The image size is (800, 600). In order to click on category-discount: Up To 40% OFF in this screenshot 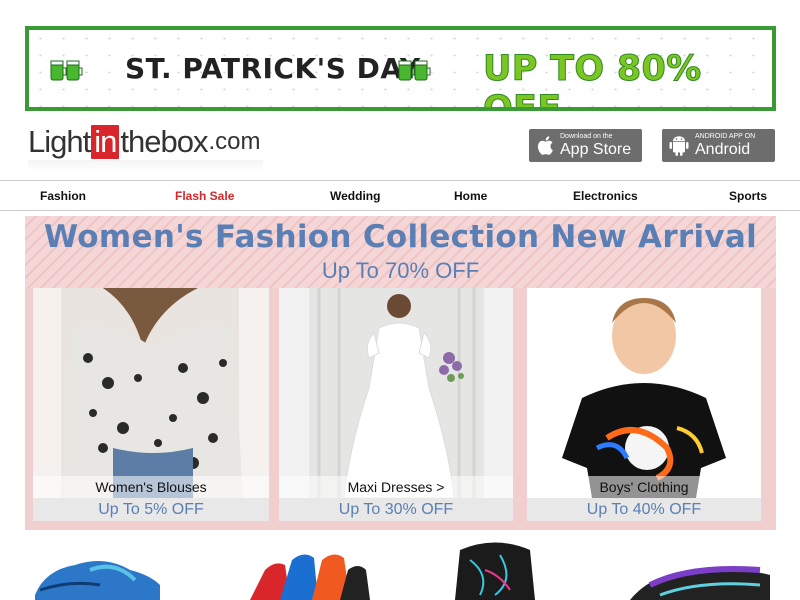, I will do `click(644, 509)`.